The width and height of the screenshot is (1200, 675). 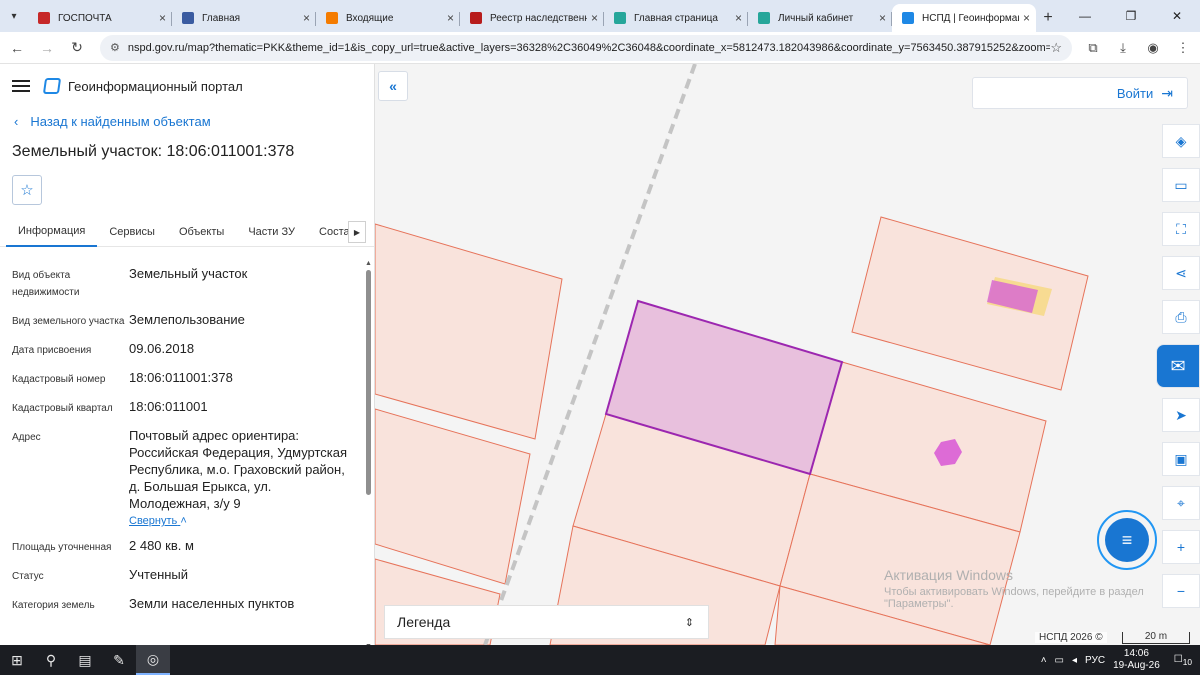 What do you see at coordinates (100, 18) in the screenshot?
I see `browser-tab: ГОСПОЧТА ×` at bounding box center [100, 18].